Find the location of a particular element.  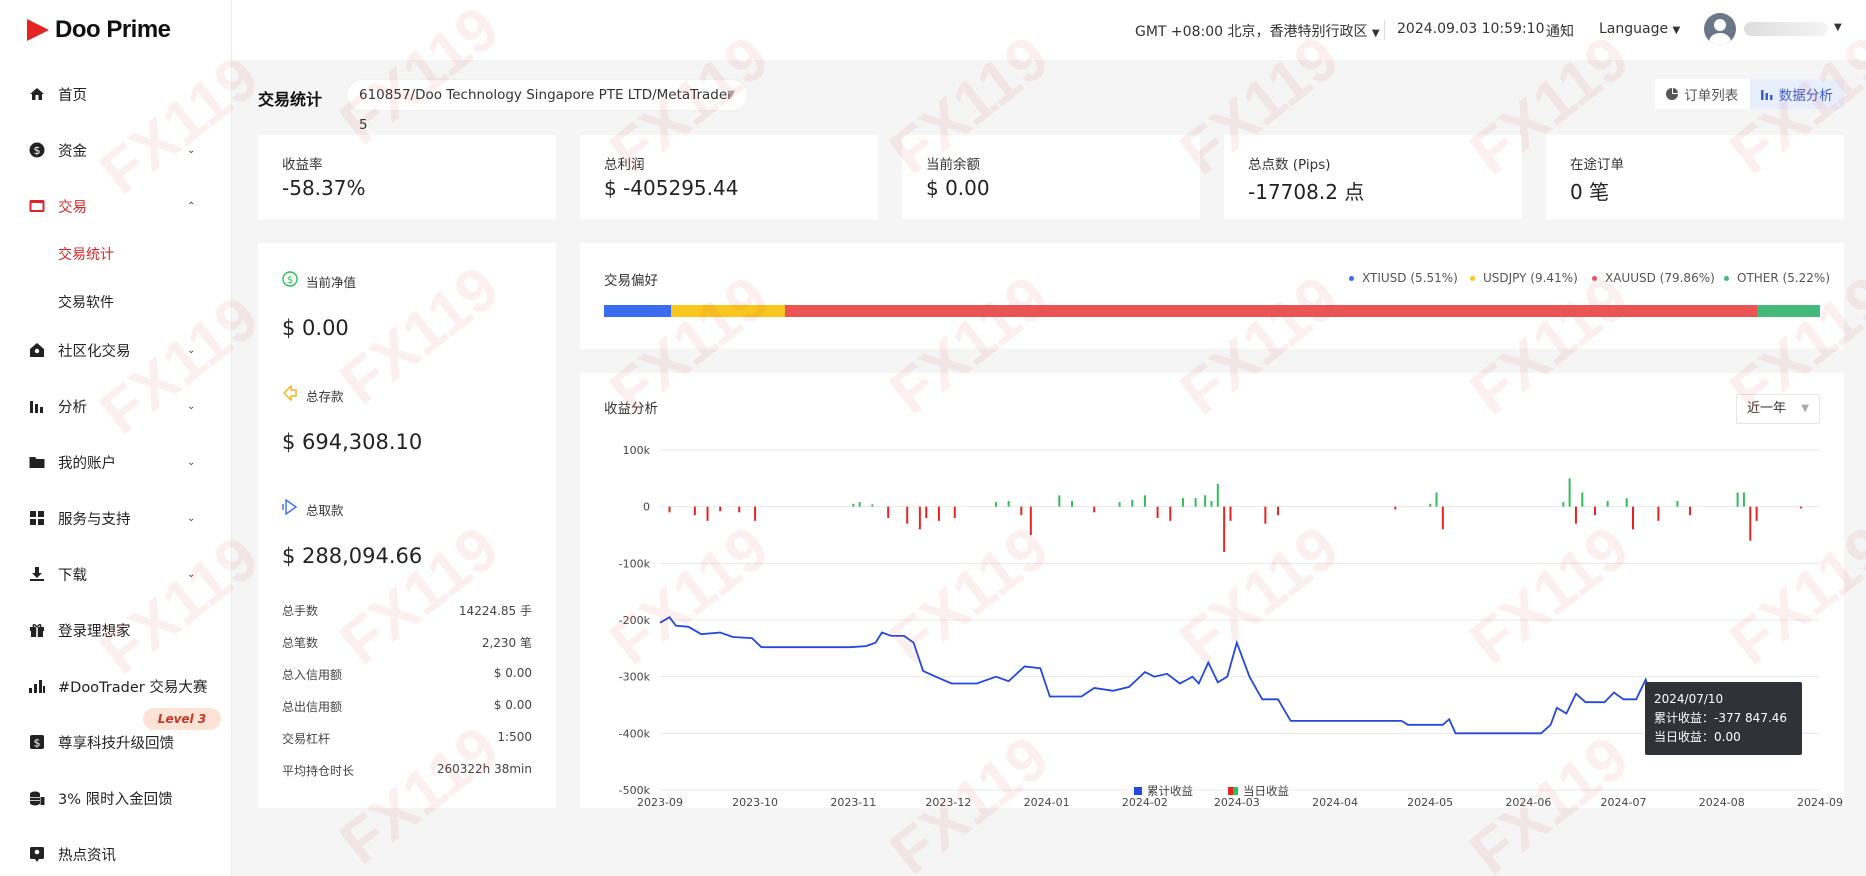

legend-item: OTHER (5.22%) is located at coordinates (1777, 278).